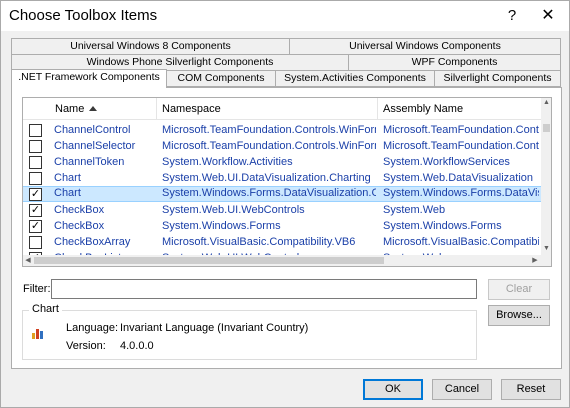  Describe the element at coordinates (37, 289) in the screenshot. I see `filter-label: Filter:` at that location.